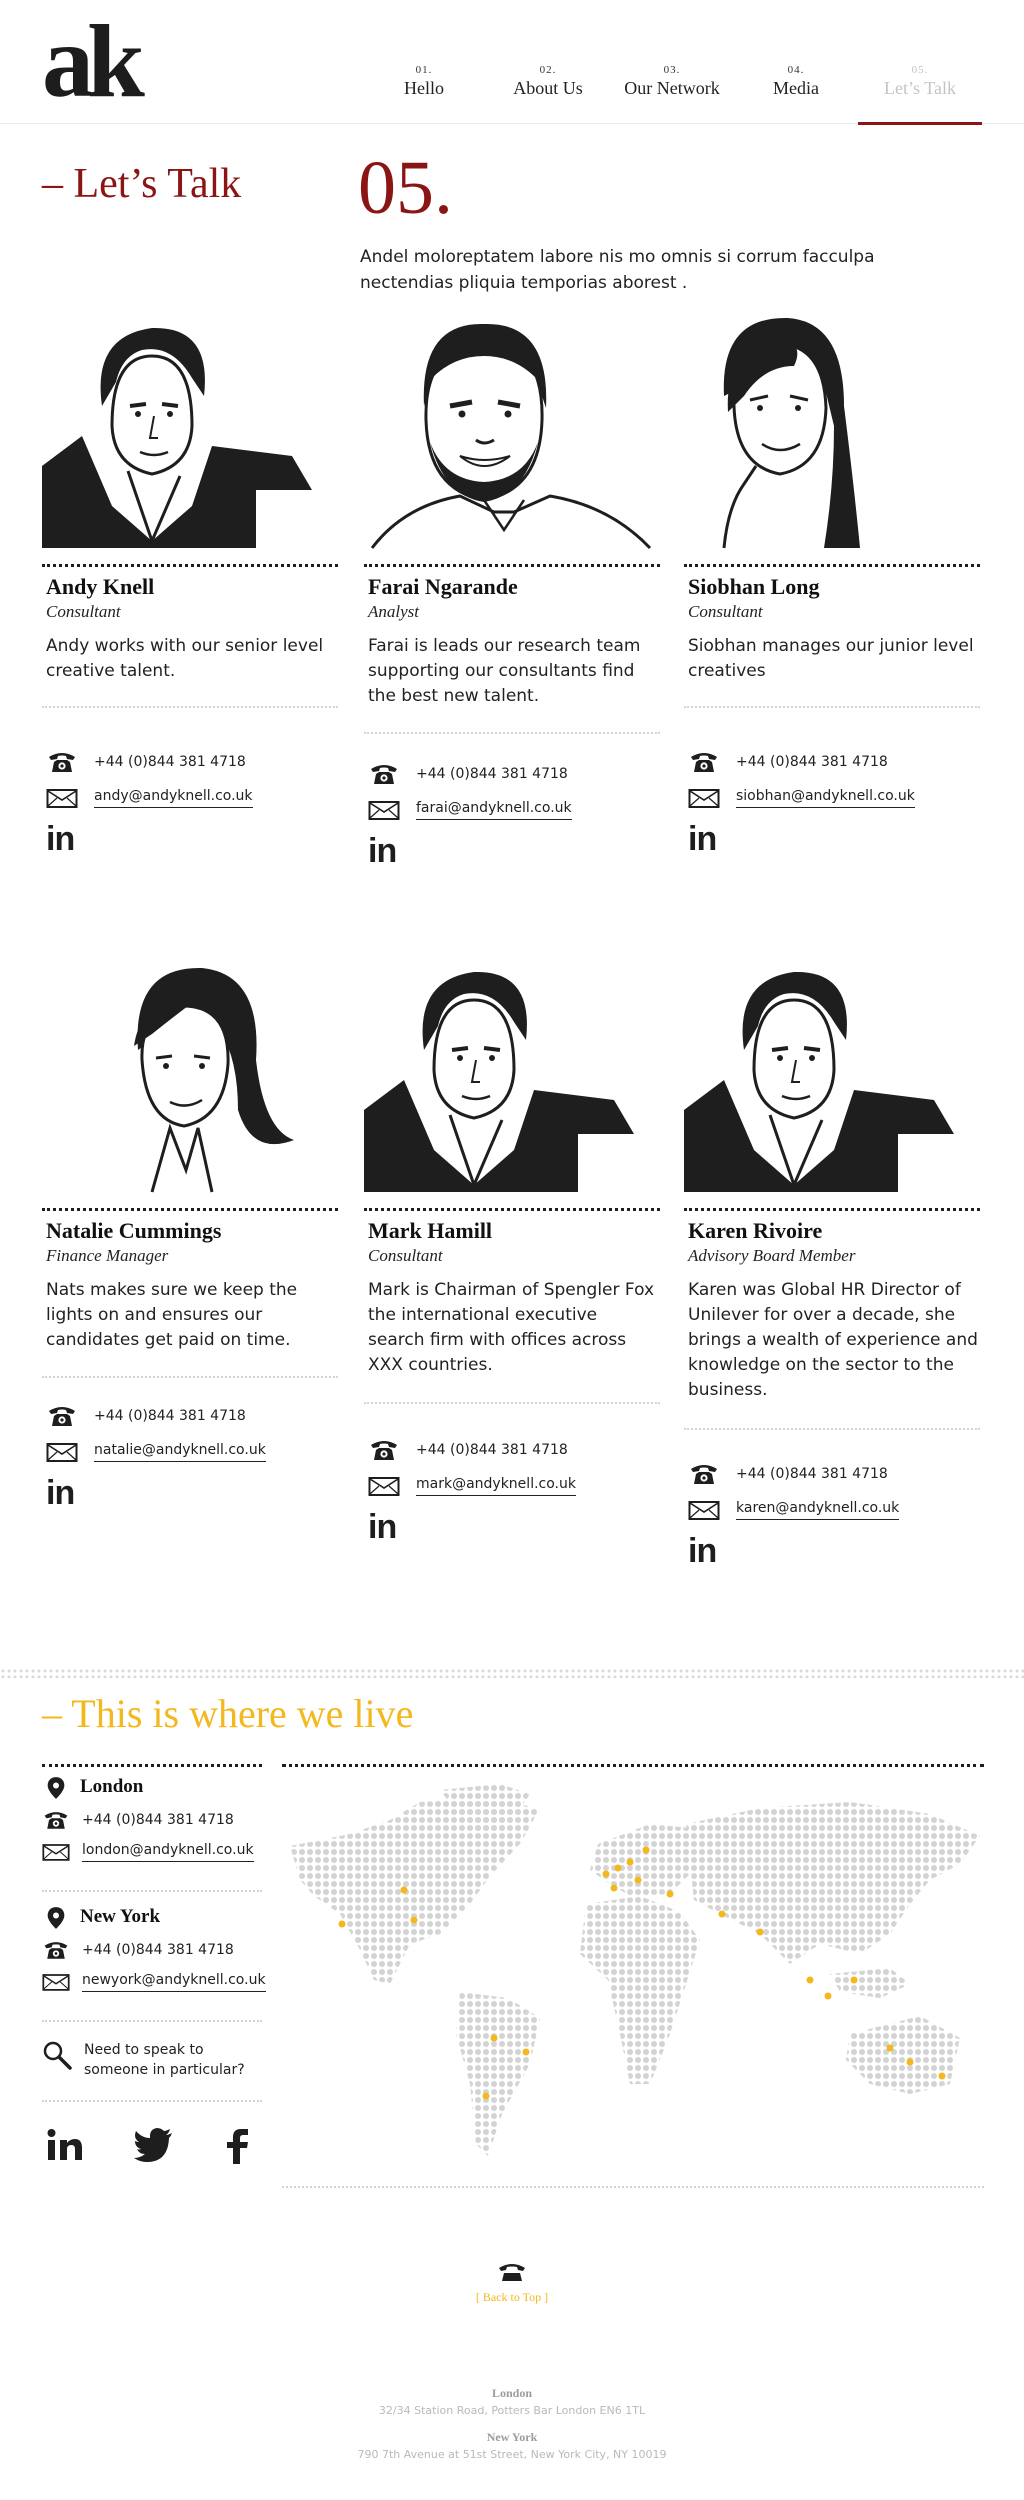 Image resolution: width=1024 pixels, height=2500 pixels. Describe the element at coordinates (819, 1081) in the screenshot. I see `portrait-karen-image` at that location.